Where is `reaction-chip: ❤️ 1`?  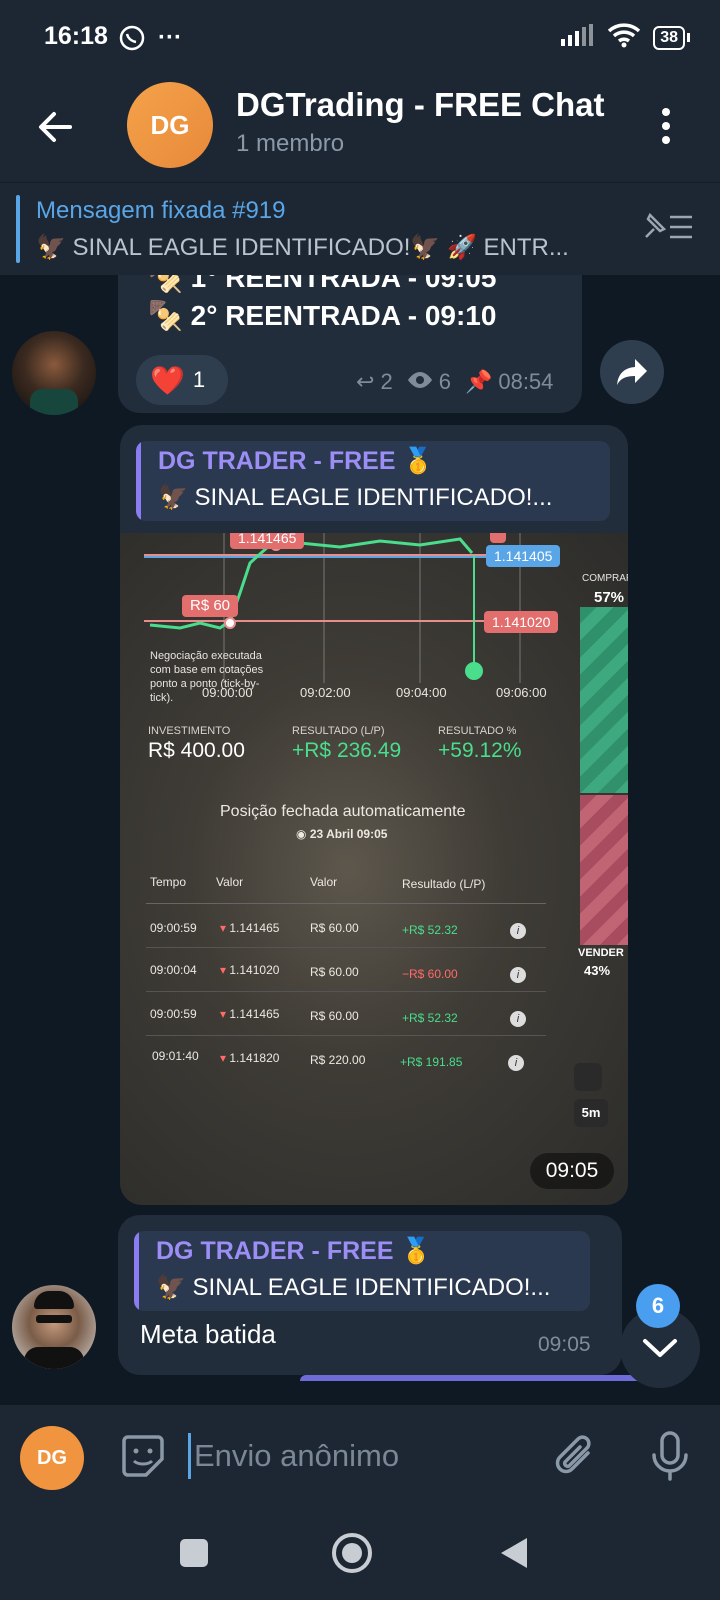 reaction-chip: ❤️ 1 is located at coordinates (182, 380).